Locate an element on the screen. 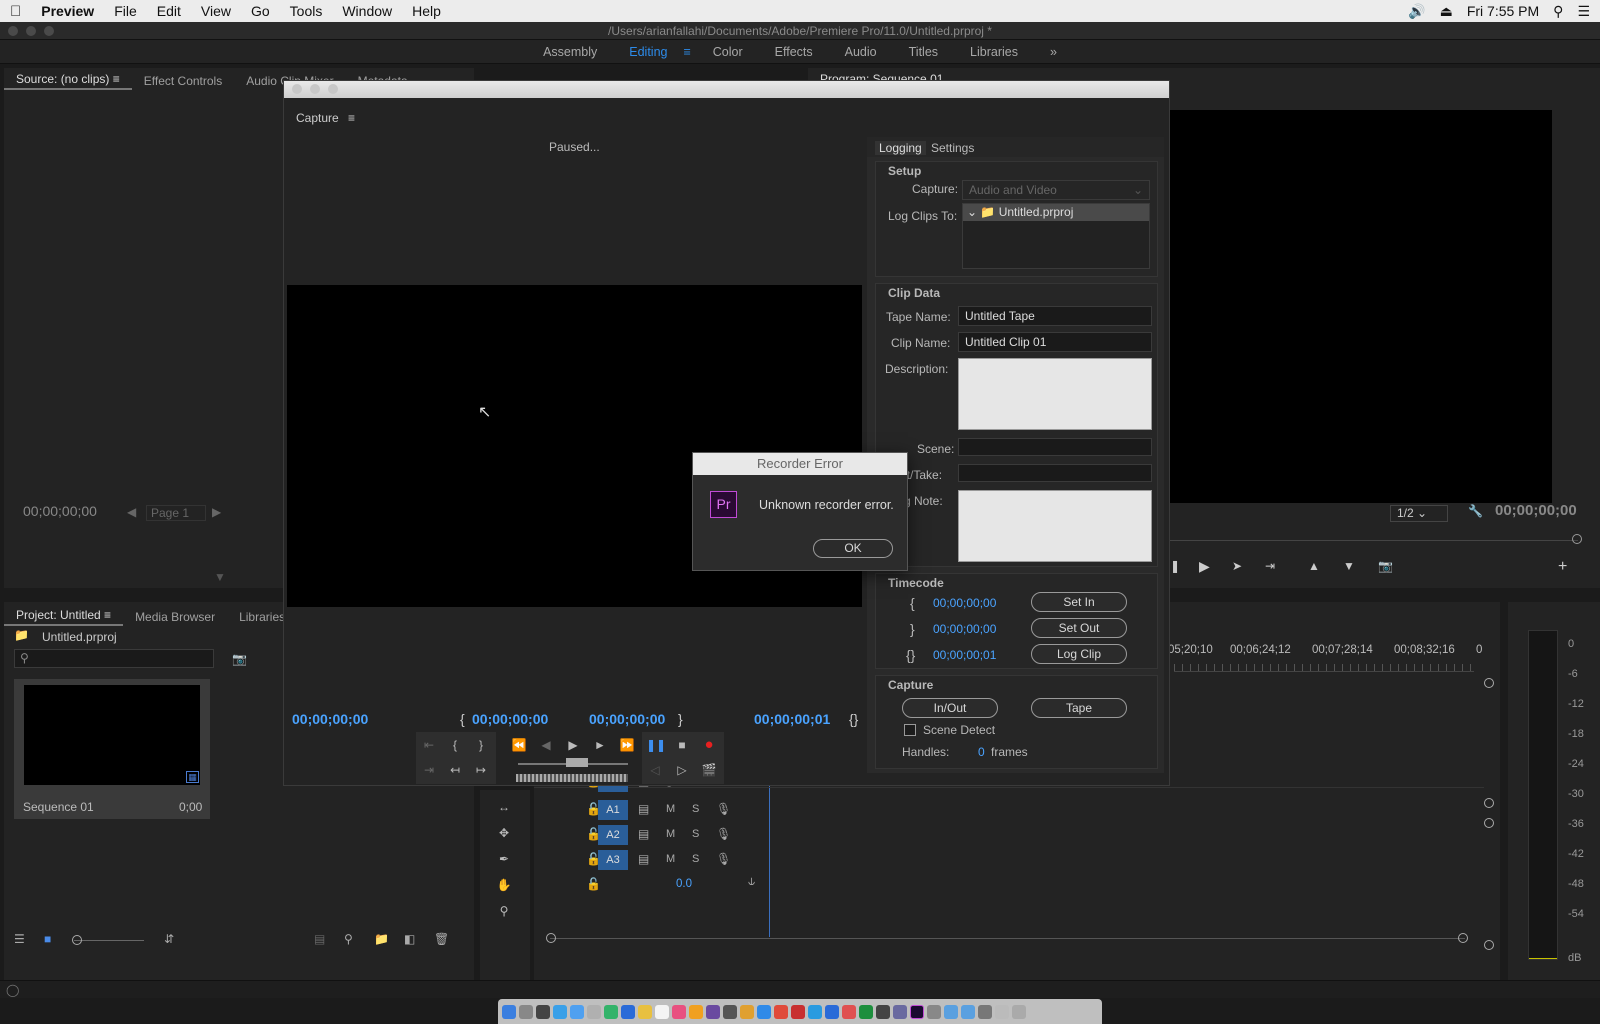 The image size is (1600, 1024). eject-icon: ⏏ is located at coordinates (1446, 11).